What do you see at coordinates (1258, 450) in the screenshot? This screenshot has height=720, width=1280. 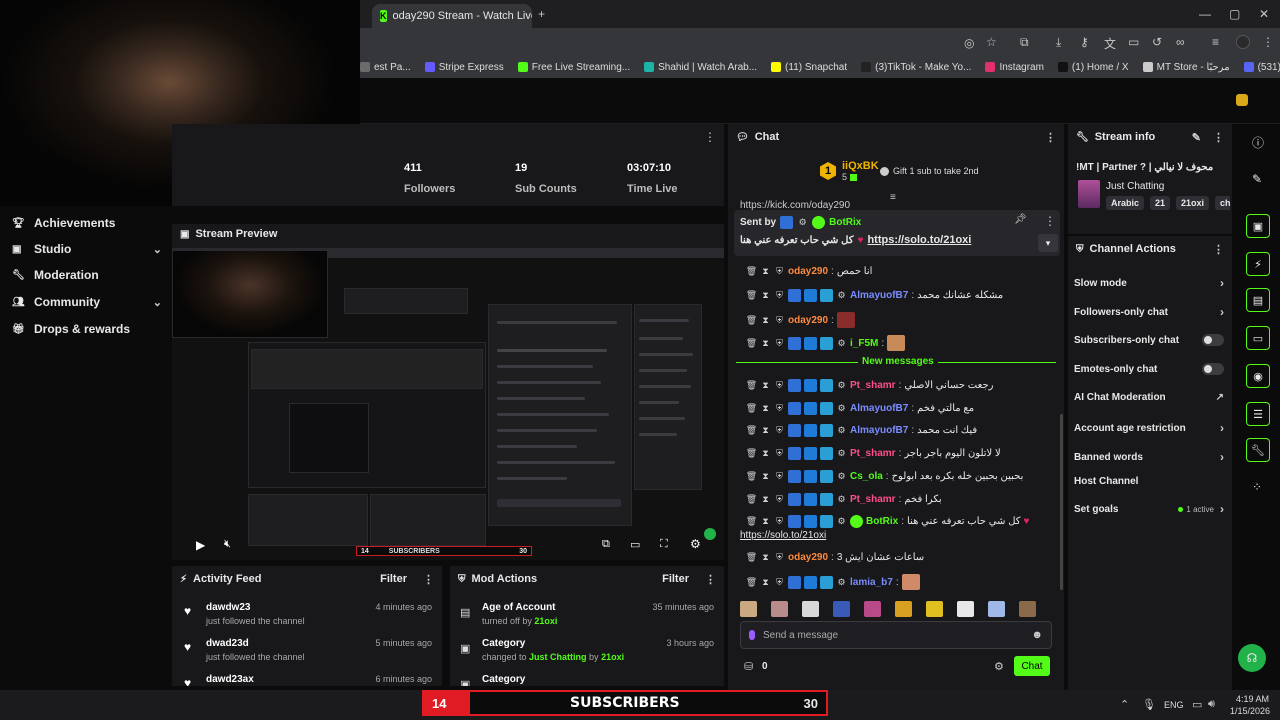 I see `wrench-icon: 🔧︎` at bounding box center [1258, 450].